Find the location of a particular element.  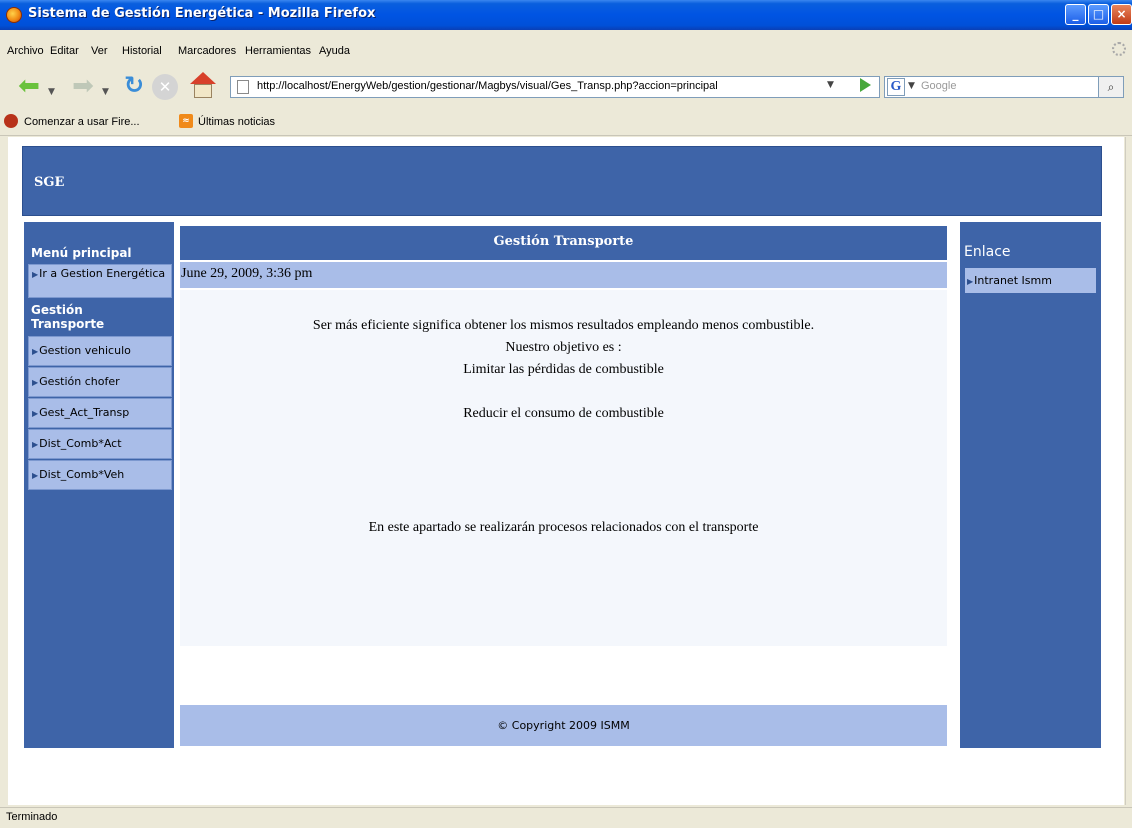

sidebar-item-dist-comb-veh: ▶Dist_Comb*Veh is located at coordinates (100, 475).